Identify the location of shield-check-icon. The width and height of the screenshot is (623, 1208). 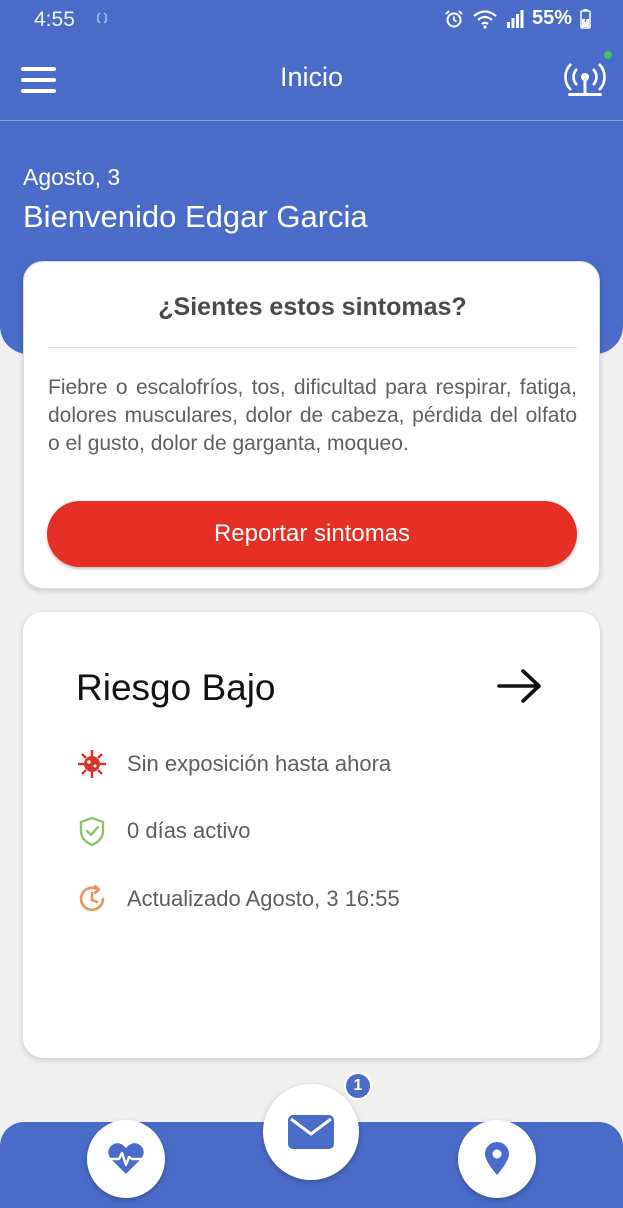
(92, 831).